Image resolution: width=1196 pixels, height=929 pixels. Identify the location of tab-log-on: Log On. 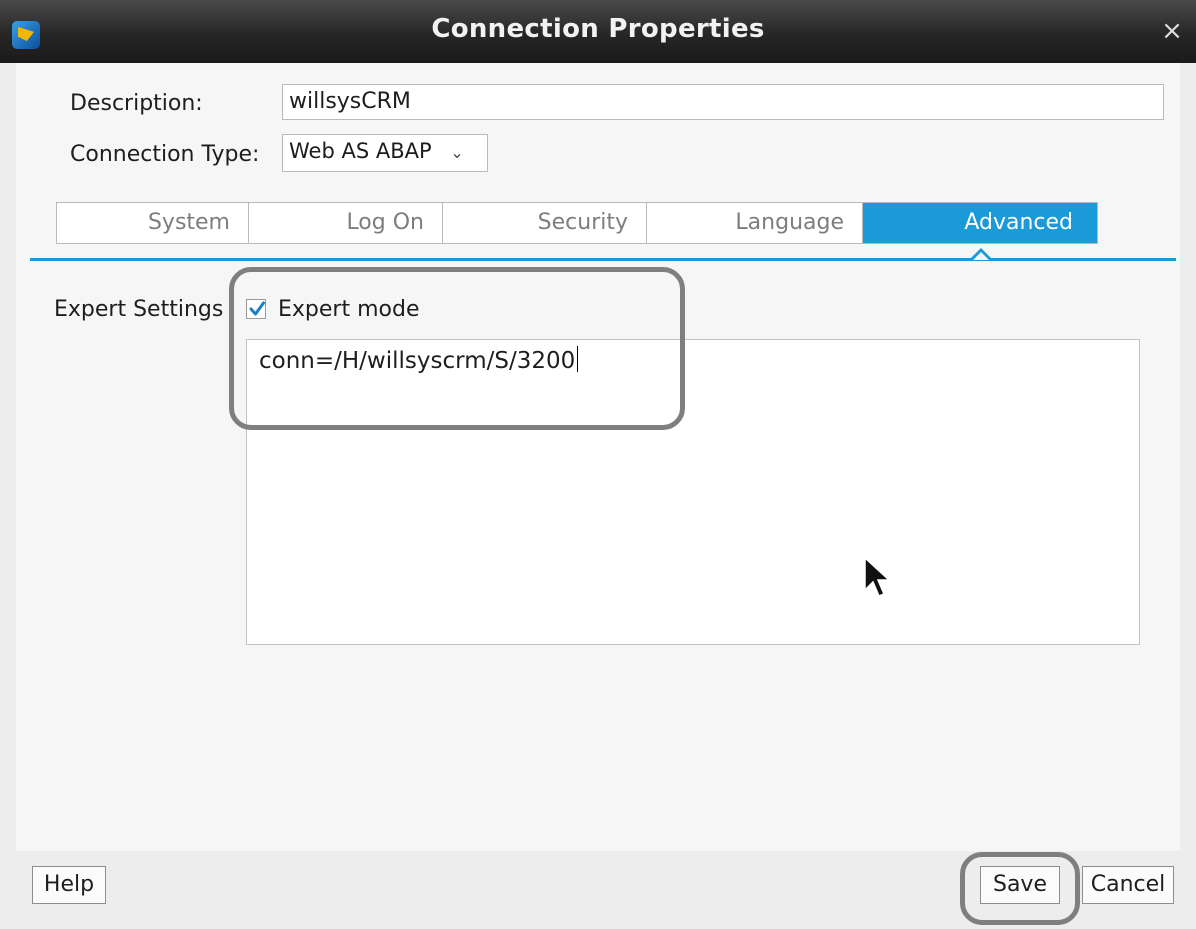
(346, 223).